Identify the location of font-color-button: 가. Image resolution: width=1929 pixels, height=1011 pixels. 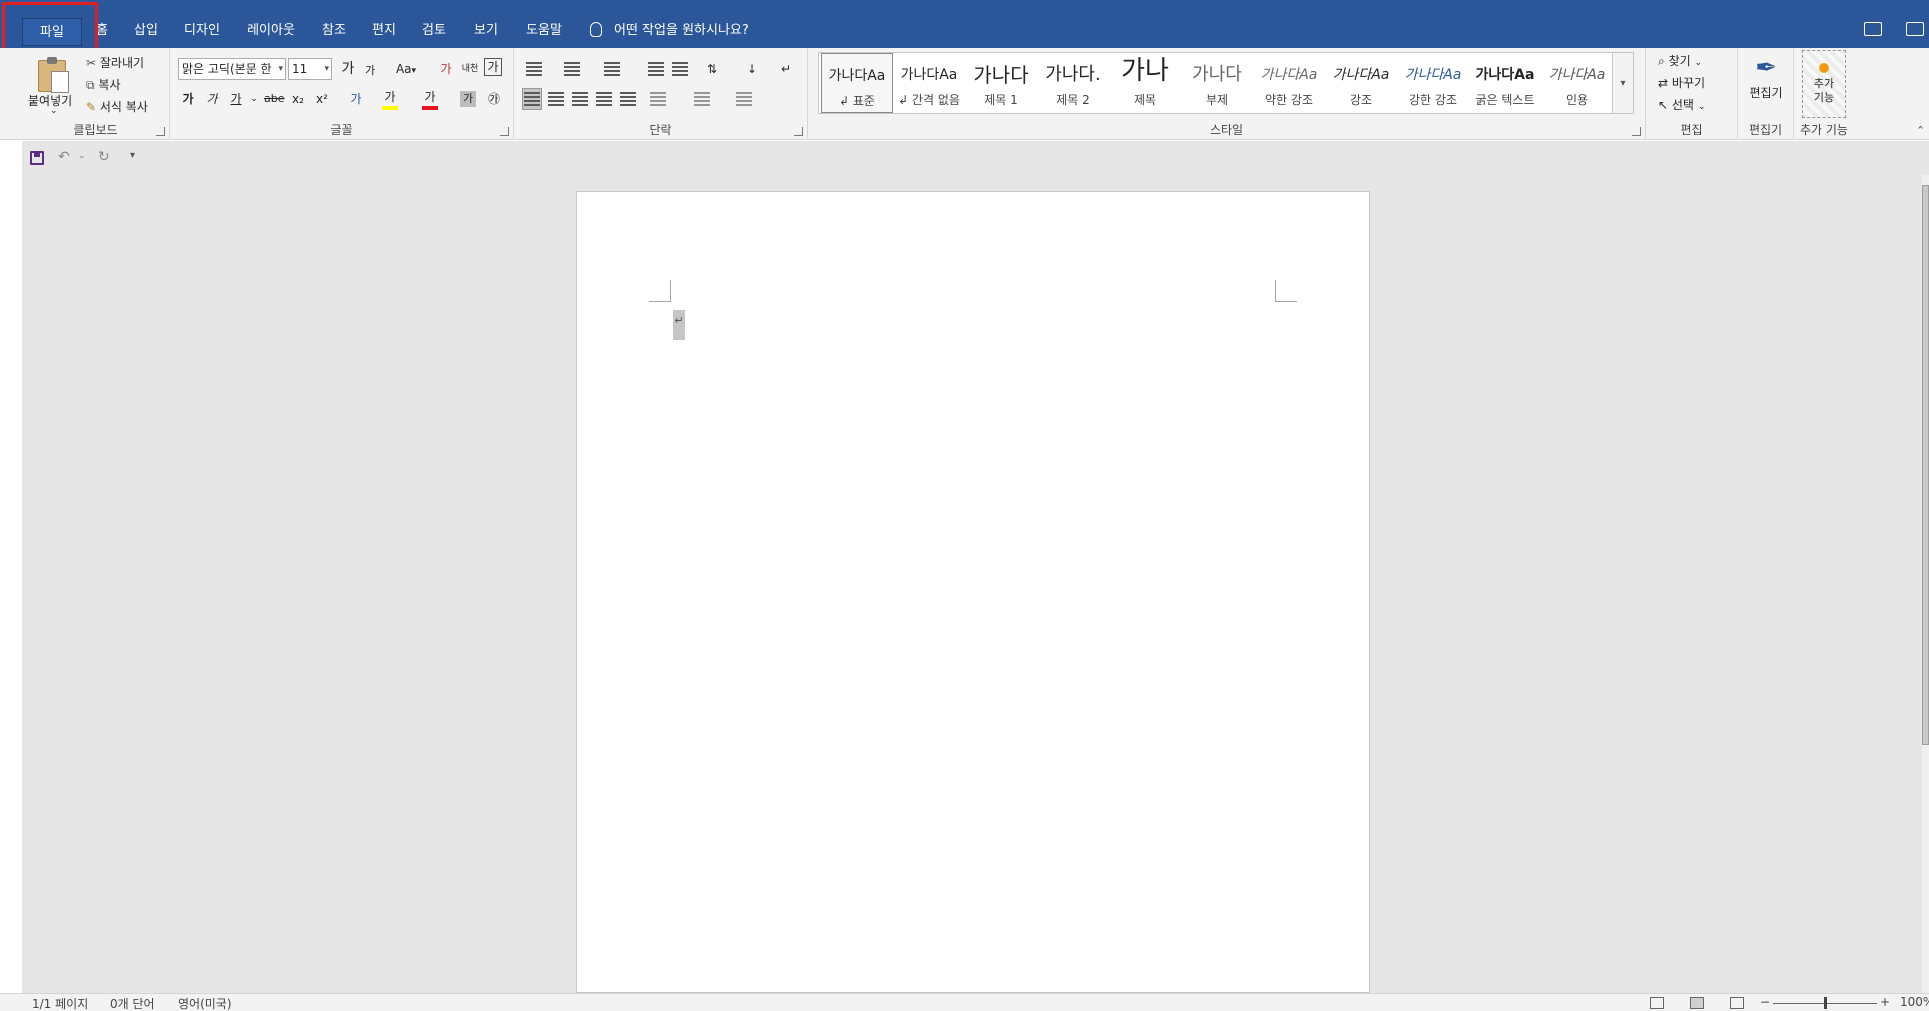
(430, 97).